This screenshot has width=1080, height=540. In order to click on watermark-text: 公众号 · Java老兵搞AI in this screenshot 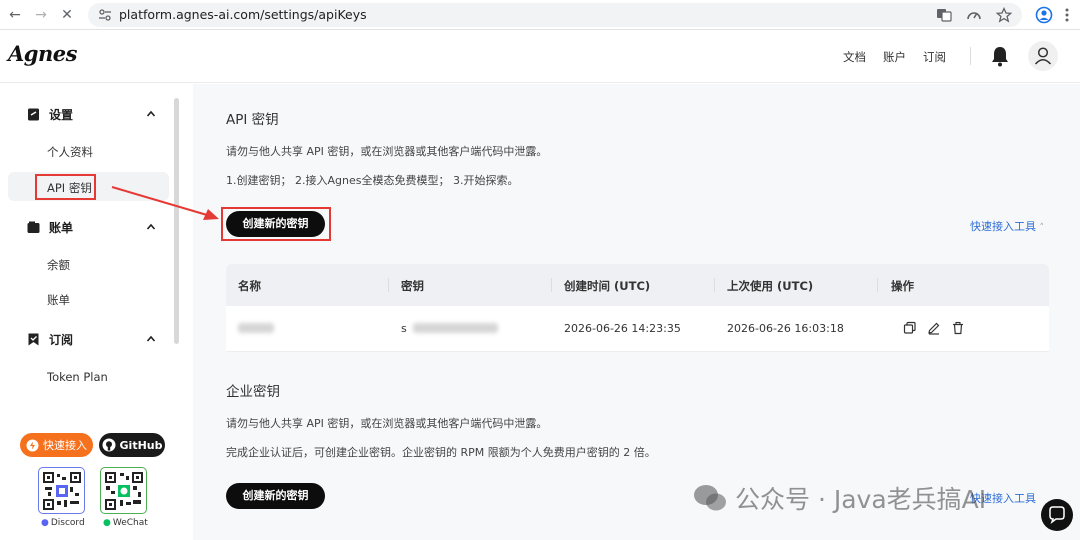, I will do `click(861, 499)`.